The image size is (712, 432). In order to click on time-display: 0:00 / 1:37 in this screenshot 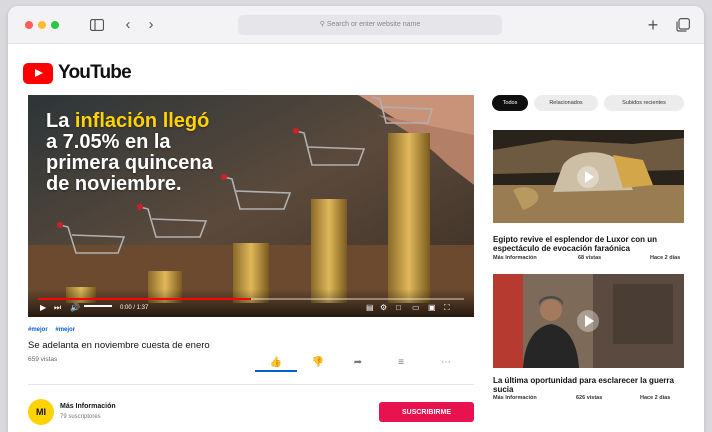, I will do `click(134, 308)`.